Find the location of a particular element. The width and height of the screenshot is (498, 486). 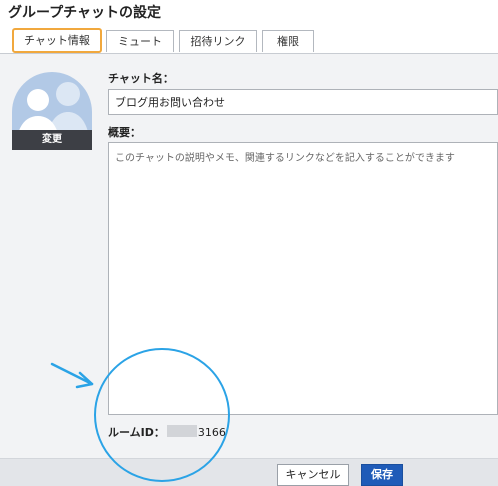

room-id: ルームID： 3166 is located at coordinates (167, 432).